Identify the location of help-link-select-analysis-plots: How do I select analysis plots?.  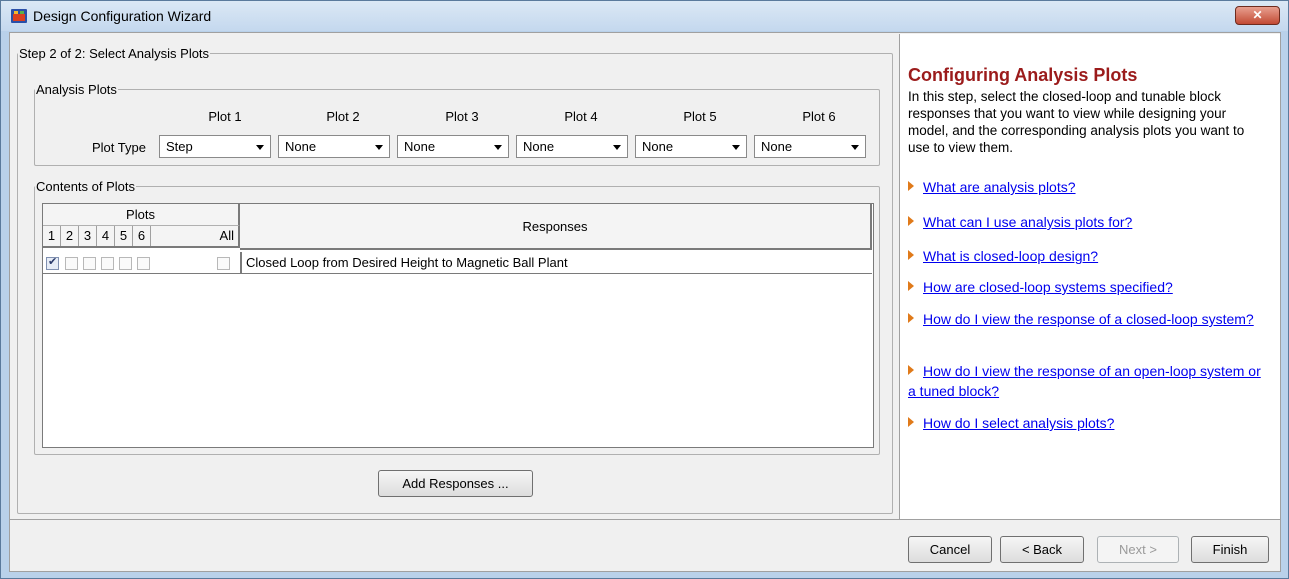
(1088, 423).